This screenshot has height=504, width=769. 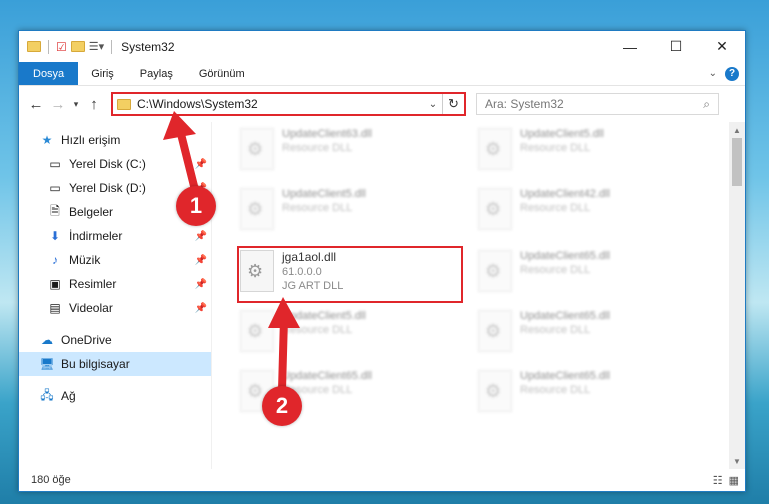 I want to click on nav-item-pictures: ▣ Resimler 📌, so click(x=115, y=284).